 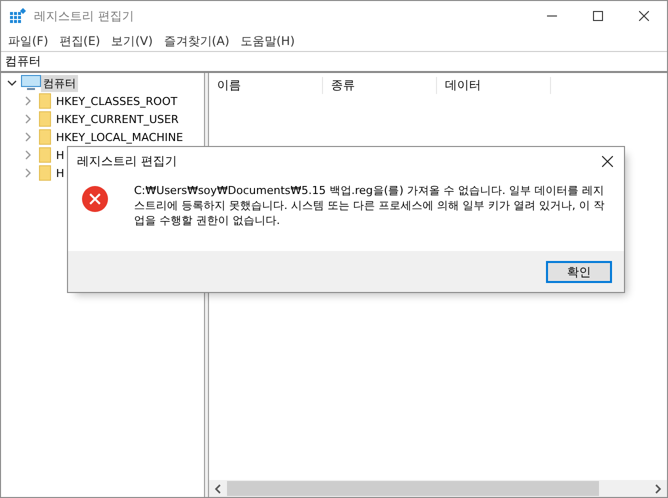 I want to click on tree-item: HKEY_CLASSES_ROOT, so click(x=117, y=101).